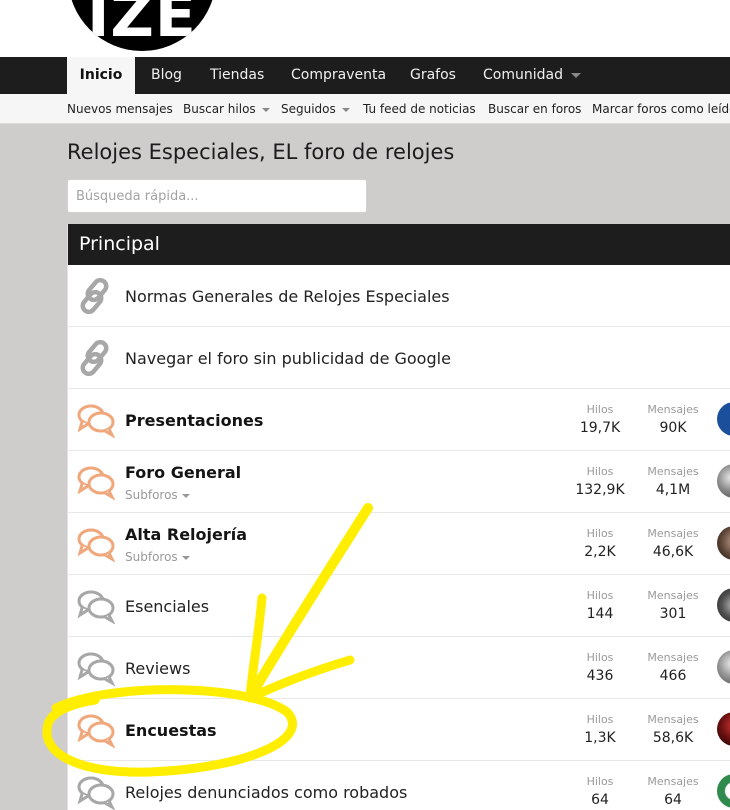 The width and height of the screenshot is (730, 810). I want to click on quick-search-input, so click(217, 196).